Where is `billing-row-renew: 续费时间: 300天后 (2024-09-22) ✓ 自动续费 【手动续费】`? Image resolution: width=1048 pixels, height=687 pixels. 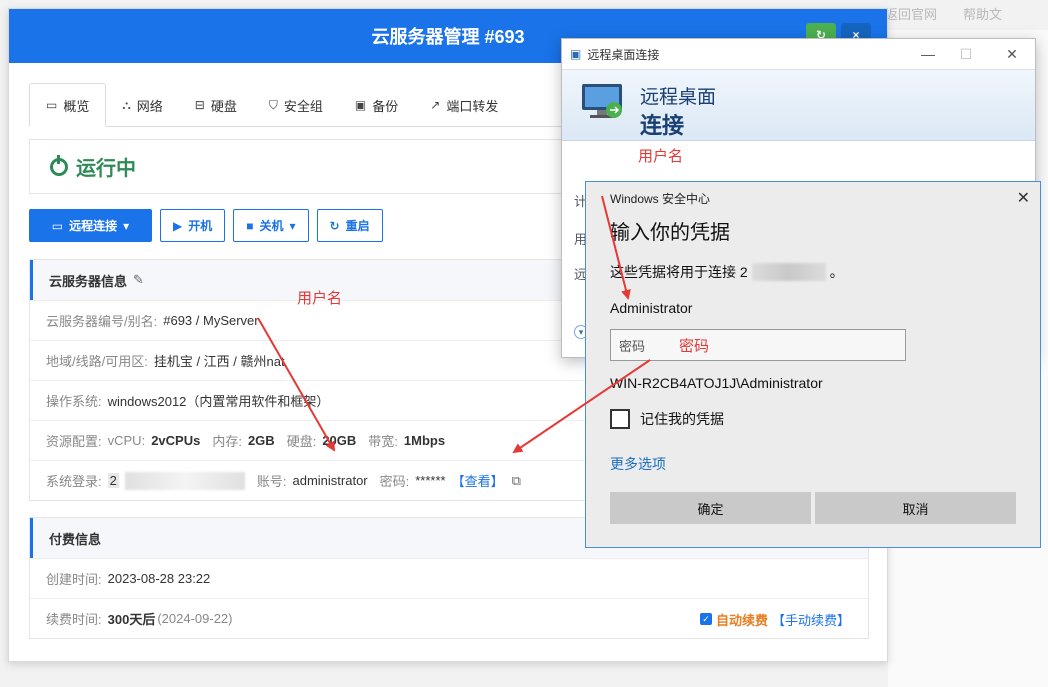
billing-row-renew: 续费时间: 300天后 (2024-09-22) ✓ 自动续费 【手动续费】 is located at coordinates (449, 618).